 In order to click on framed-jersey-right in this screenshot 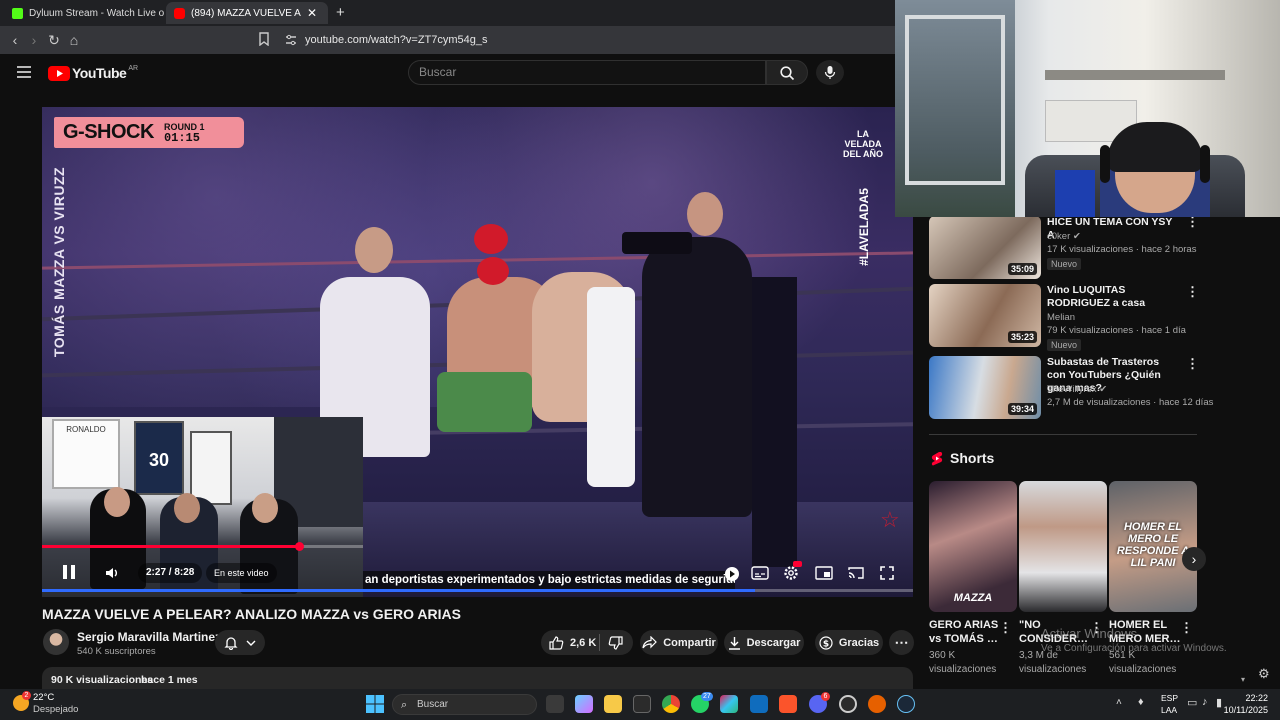, I will do `click(211, 468)`.